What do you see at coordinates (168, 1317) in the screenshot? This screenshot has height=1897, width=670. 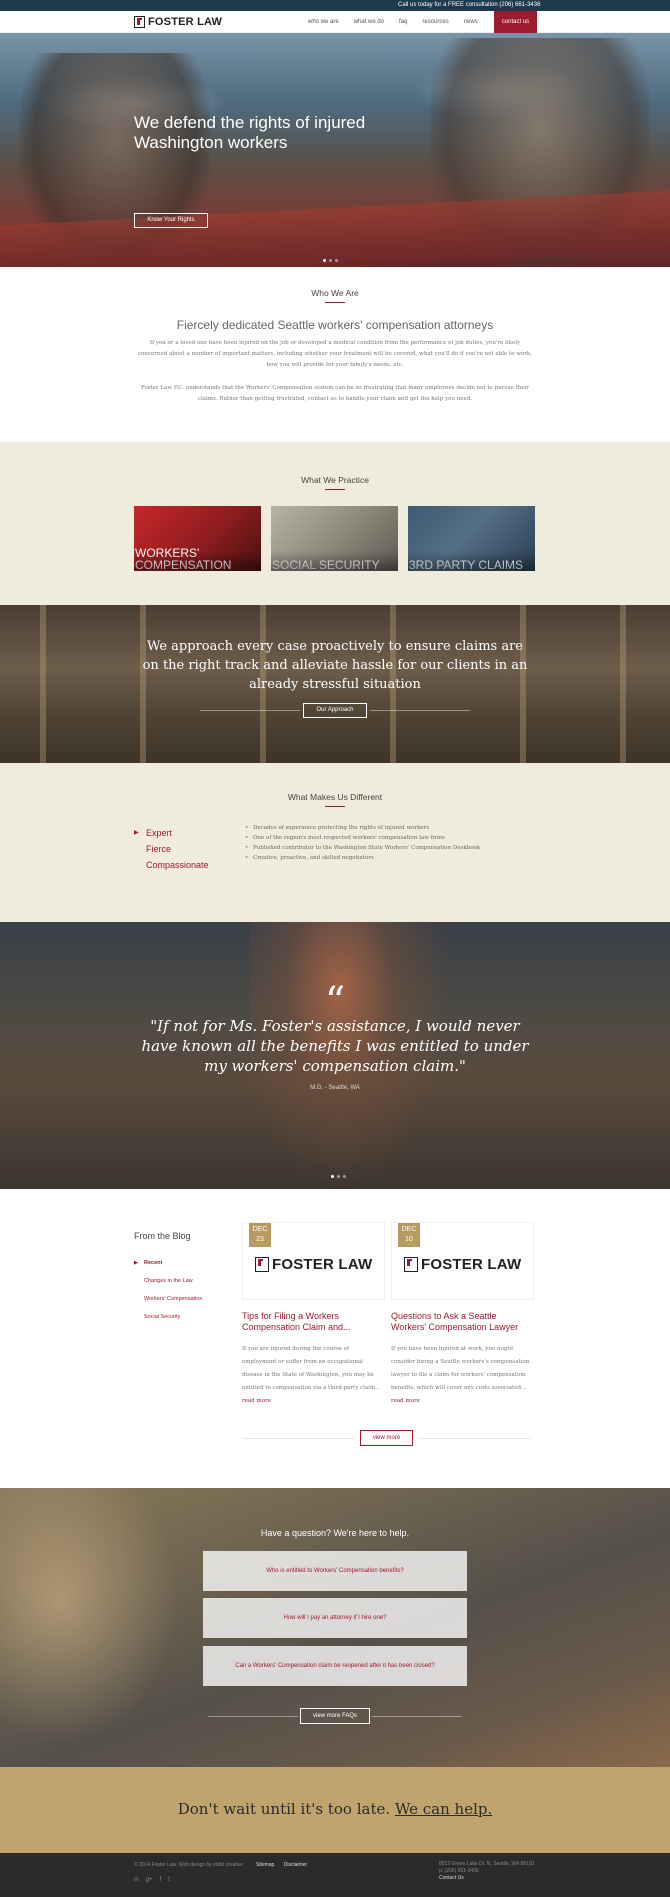 I see `category-social-security: Social Security` at bounding box center [168, 1317].